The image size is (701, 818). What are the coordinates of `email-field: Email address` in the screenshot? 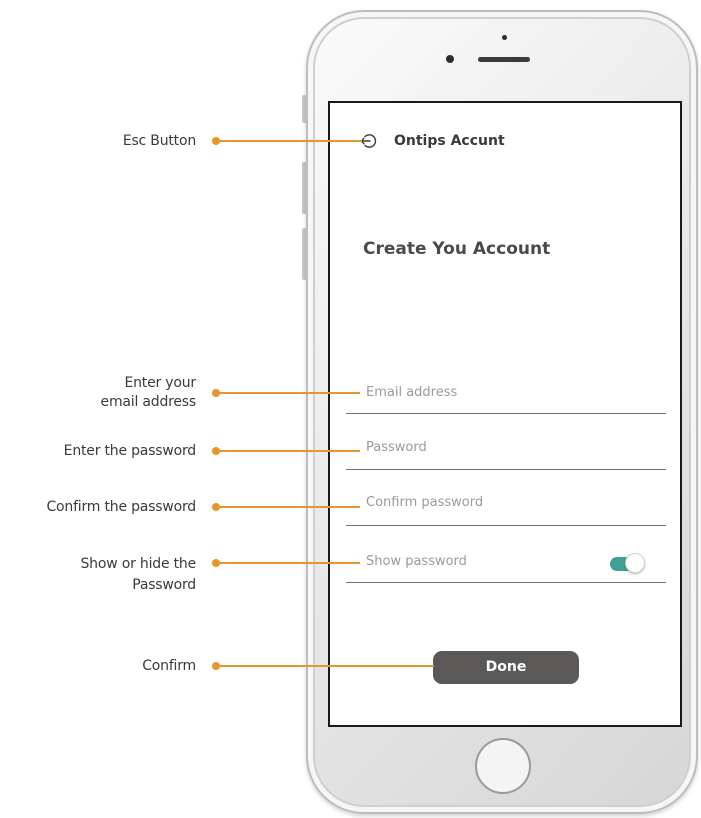 It's located at (411, 393).